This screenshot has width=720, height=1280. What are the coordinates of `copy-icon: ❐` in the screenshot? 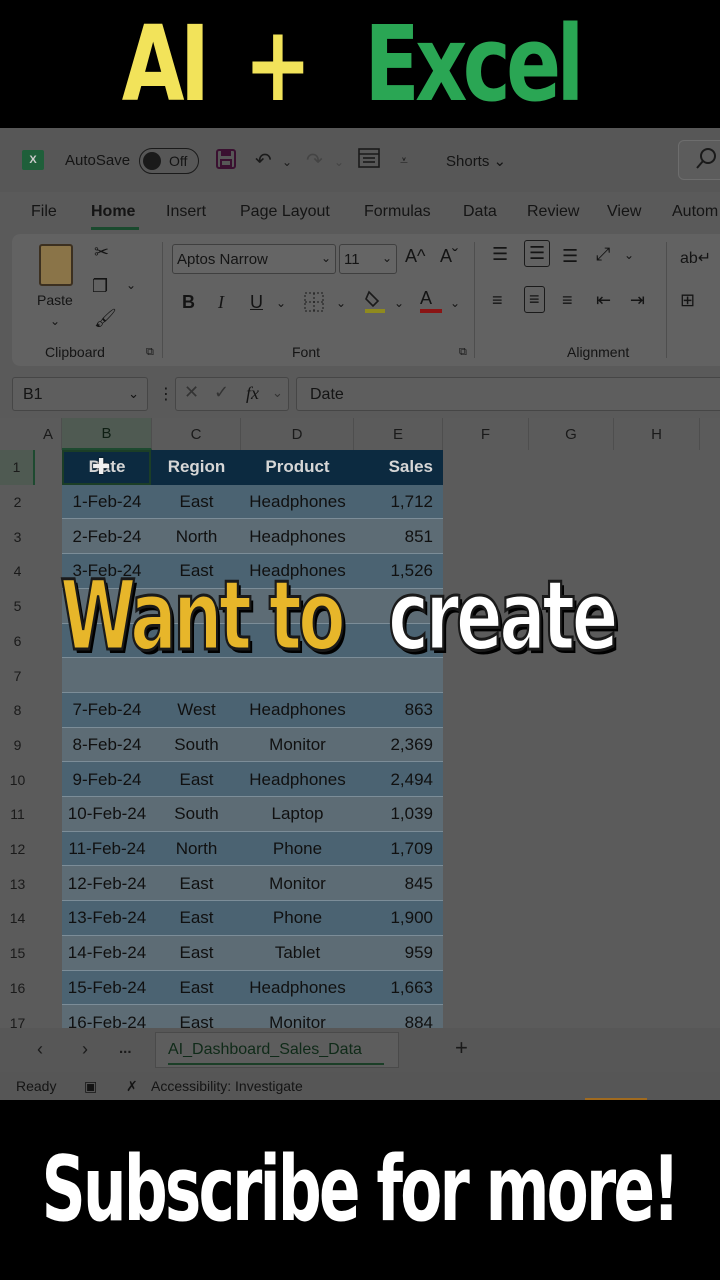 It's located at (100, 286).